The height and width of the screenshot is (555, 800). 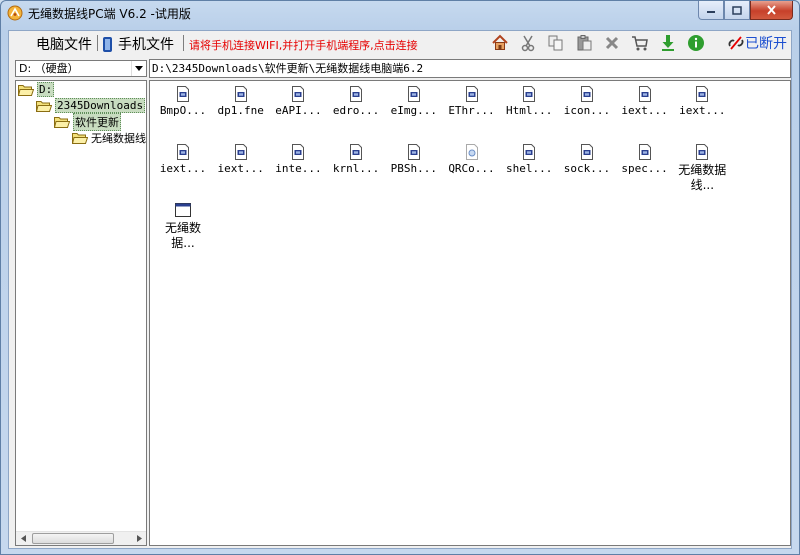 I want to click on folder-tree: D: 2345Downloads 软件更新 无绳数据线, so click(x=81, y=313).